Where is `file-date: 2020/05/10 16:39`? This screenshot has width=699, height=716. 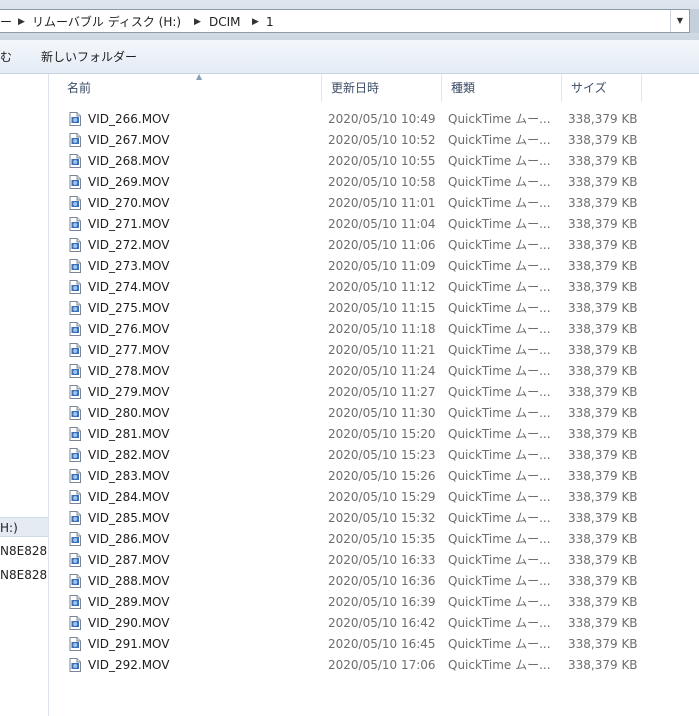
file-date: 2020/05/10 16:39 is located at coordinates (382, 602).